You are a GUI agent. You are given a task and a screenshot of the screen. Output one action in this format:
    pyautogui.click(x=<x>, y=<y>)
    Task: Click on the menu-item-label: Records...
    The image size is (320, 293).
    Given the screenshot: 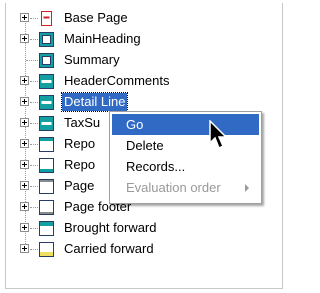 What is the action you would take?
    pyautogui.click(x=156, y=166)
    